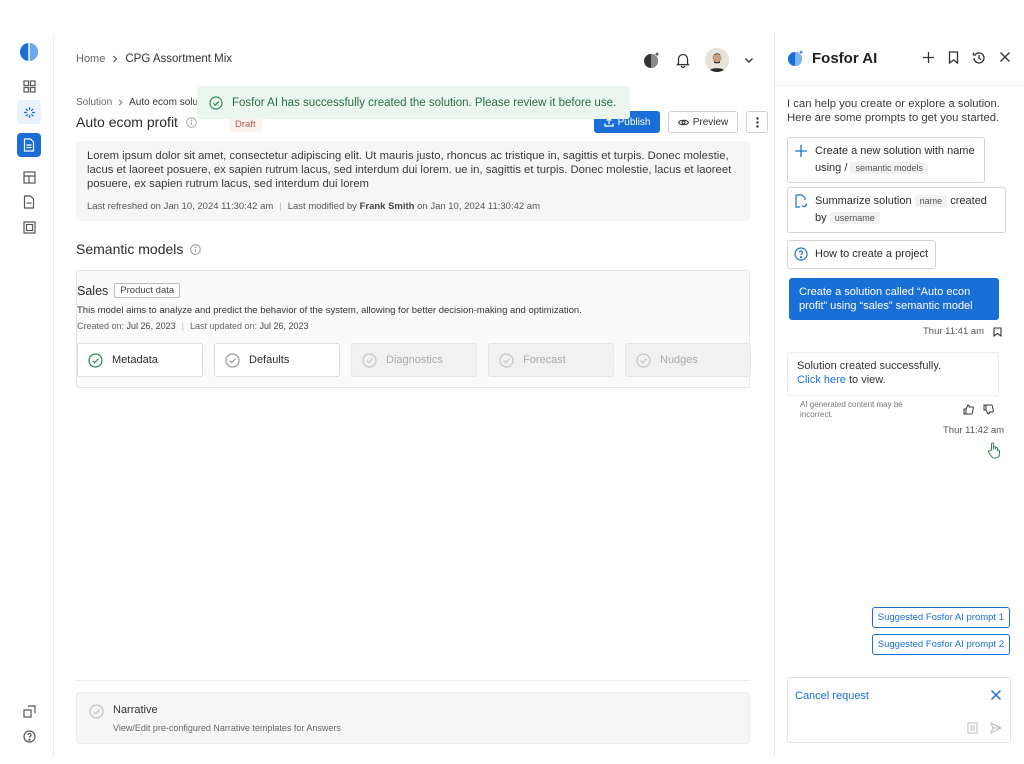 This screenshot has height=764, width=1024. I want to click on panel-title-group: Fosfor AI, so click(832, 58).